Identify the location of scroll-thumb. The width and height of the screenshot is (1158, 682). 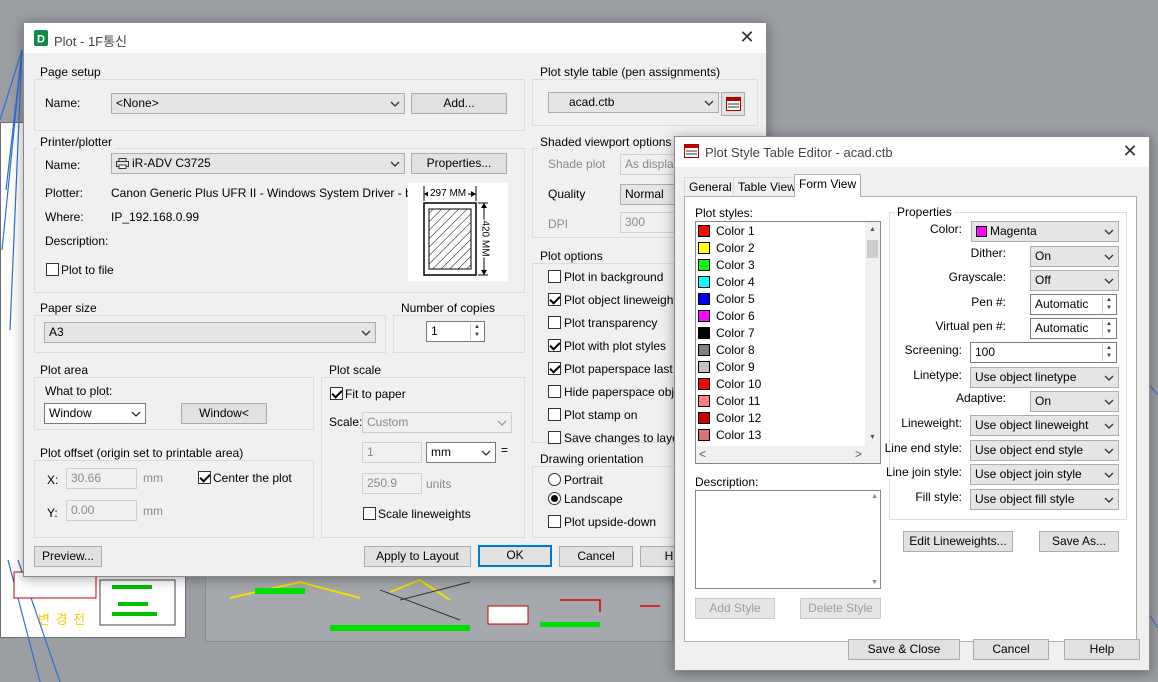
(872, 249).